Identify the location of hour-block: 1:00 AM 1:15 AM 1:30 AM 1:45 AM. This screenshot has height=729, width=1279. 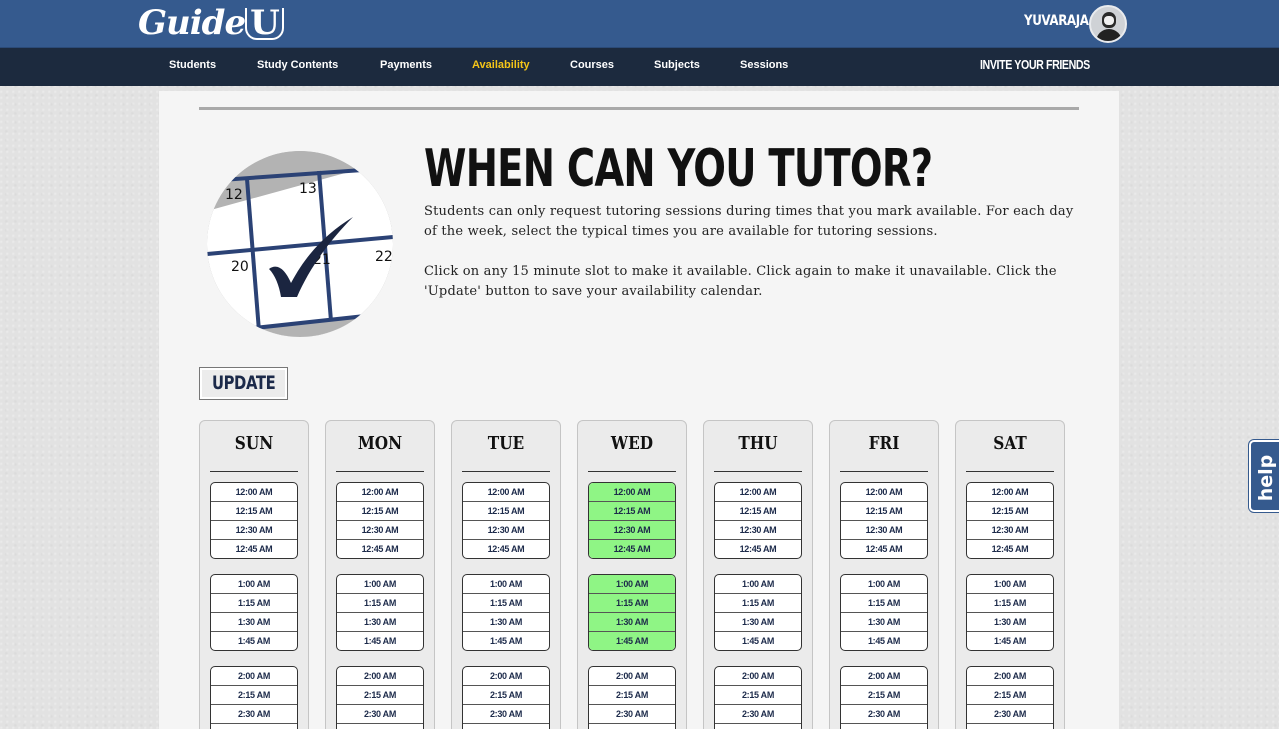
(632, 612).